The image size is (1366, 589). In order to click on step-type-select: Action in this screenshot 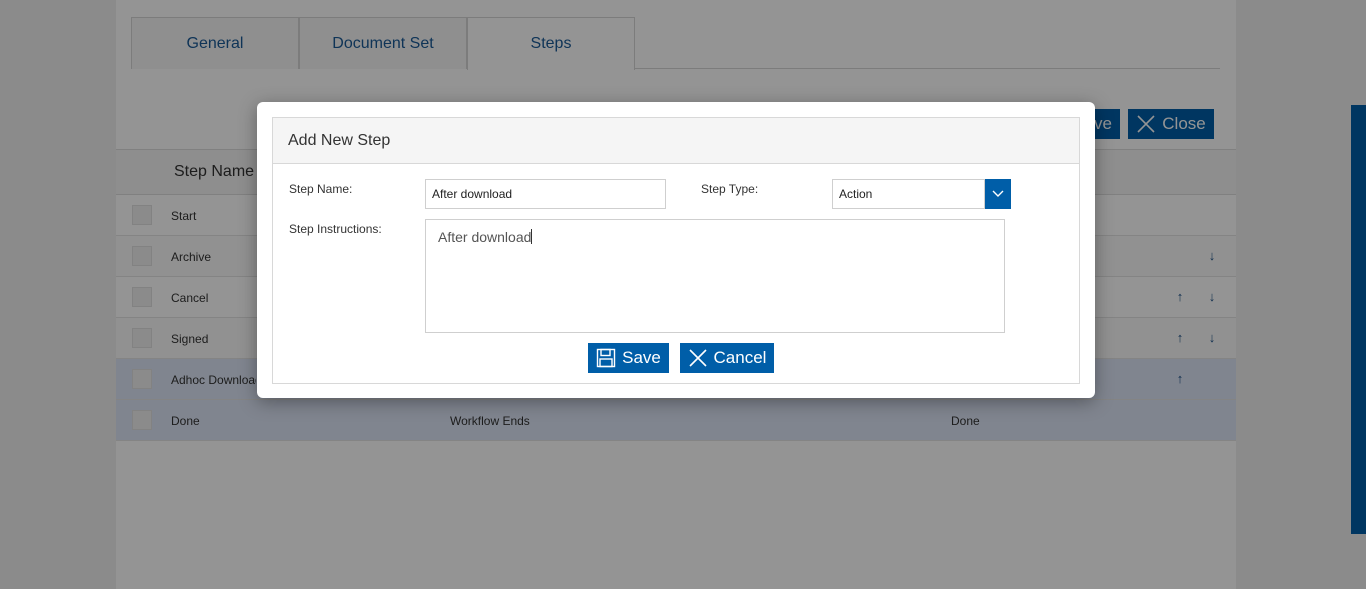, I will do `click(908, 194)`.